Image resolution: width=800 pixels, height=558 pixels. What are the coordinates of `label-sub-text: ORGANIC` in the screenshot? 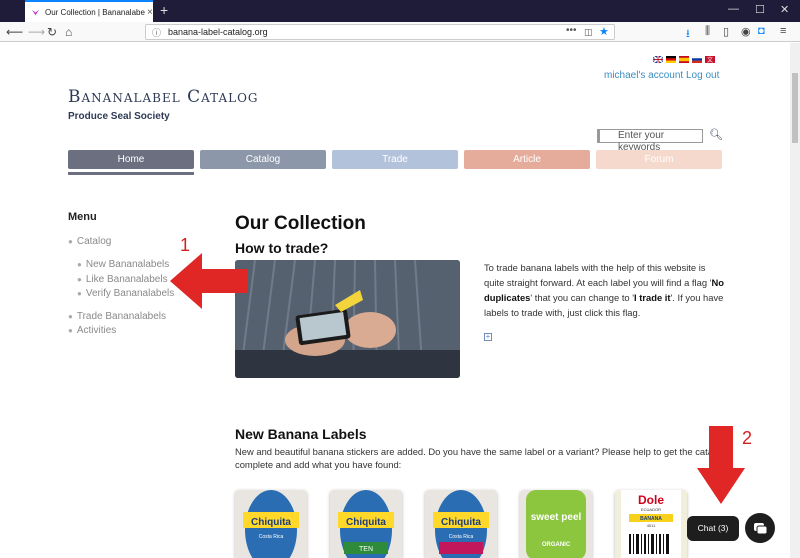 It's located at (556, 545).